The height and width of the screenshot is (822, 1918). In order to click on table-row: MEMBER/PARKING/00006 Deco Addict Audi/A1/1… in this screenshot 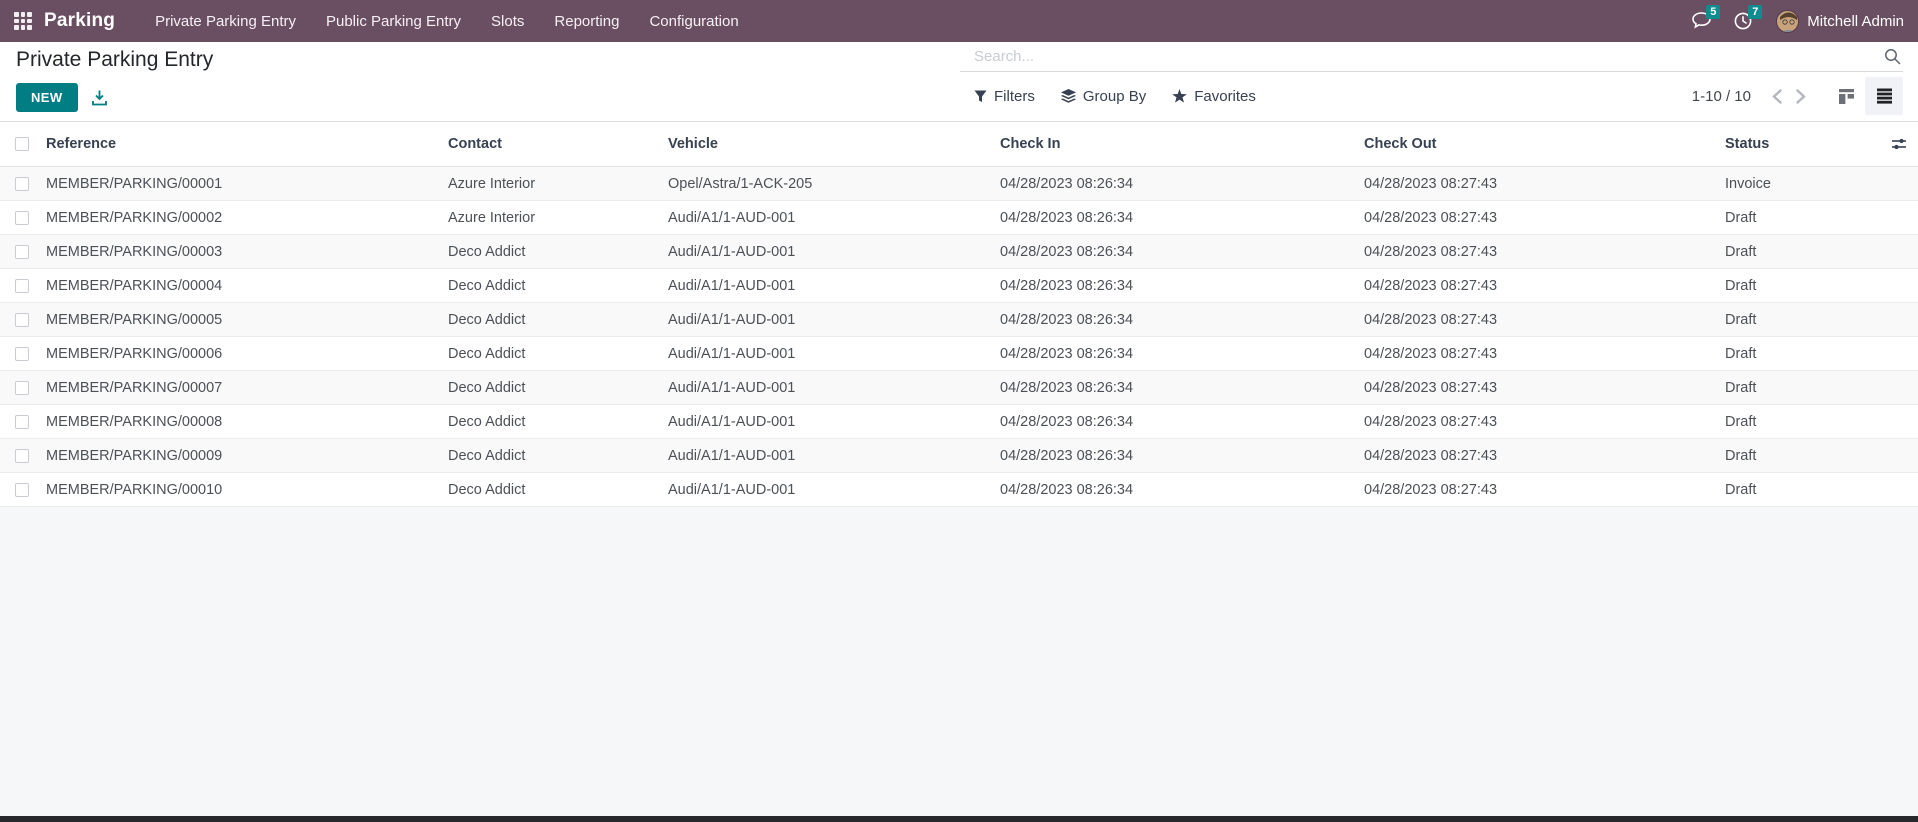, I will do `click(959, 354)`.